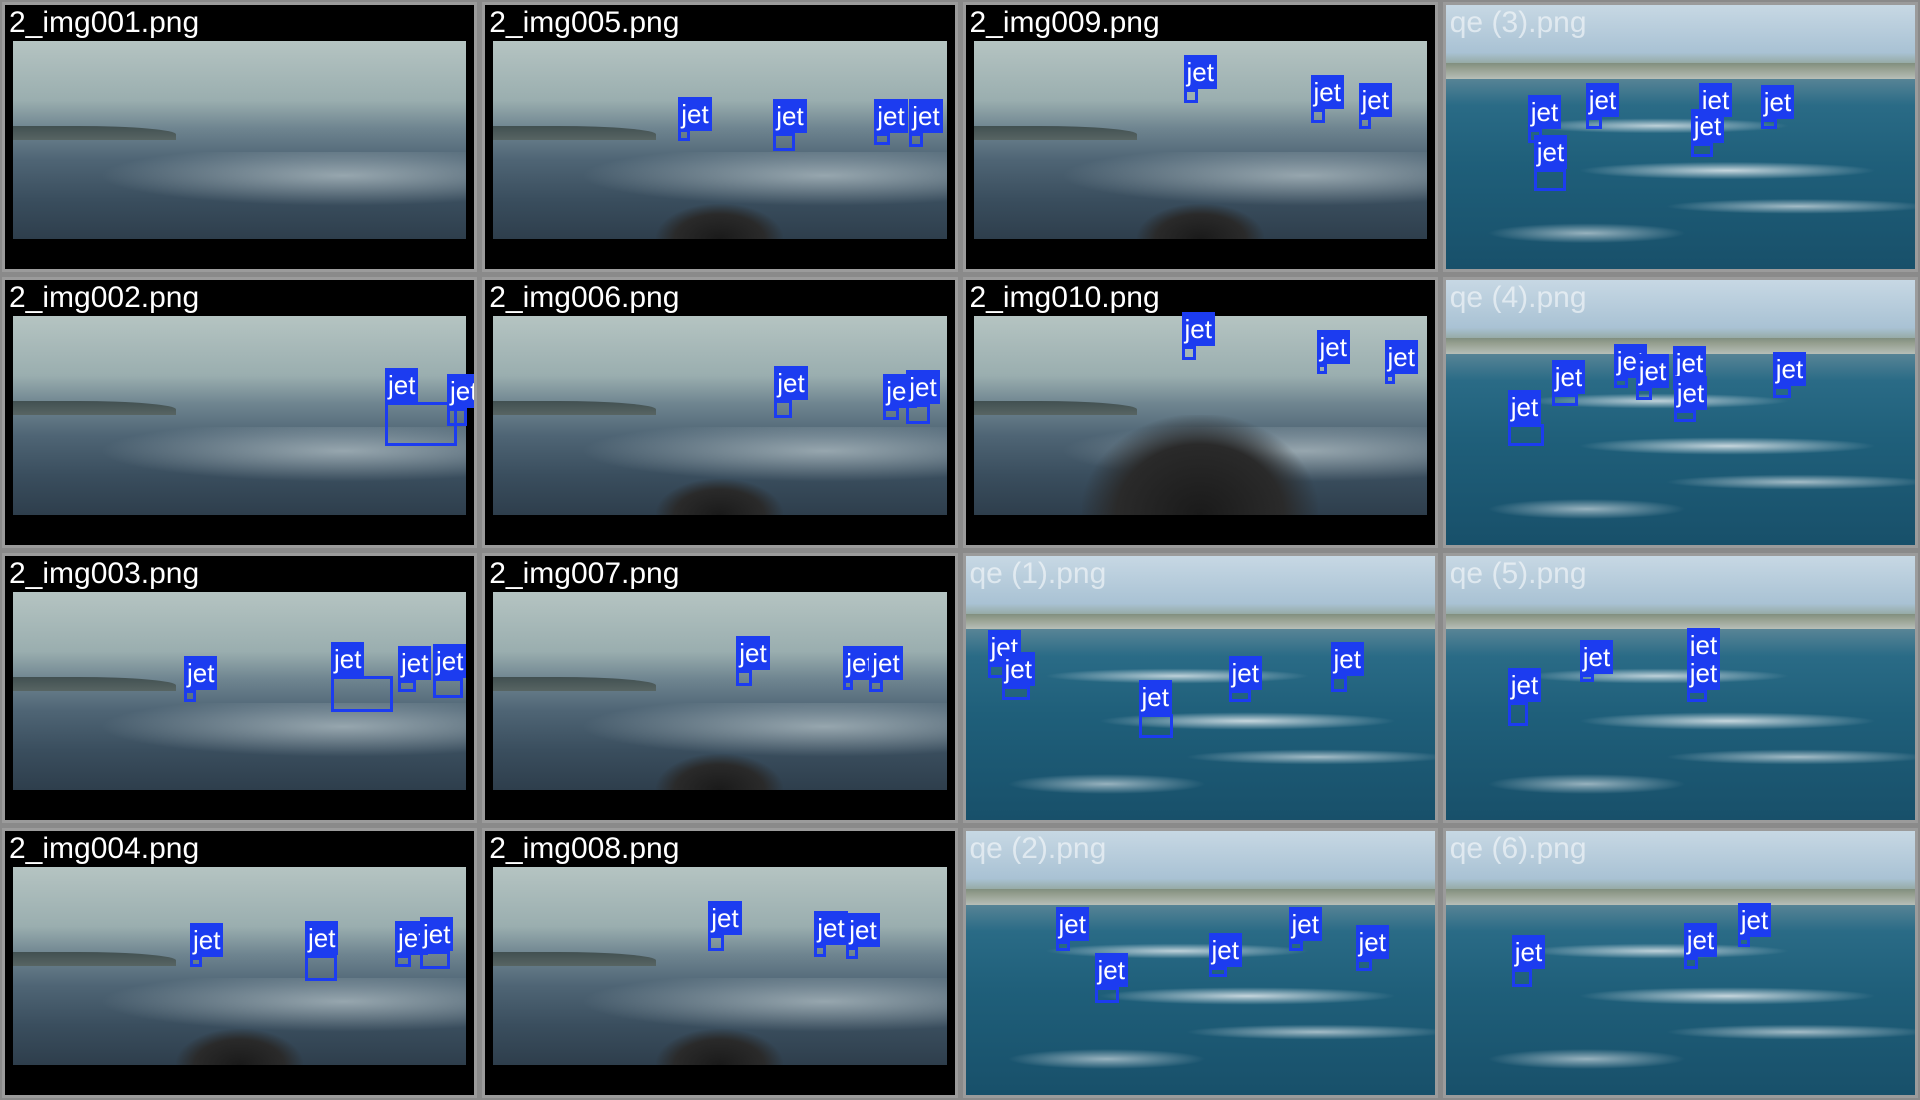  What do you see at coordinates (1064, 298) in the screenshot?
I see `tile-filename: 2_img010.png` at bounding box center [1064, 298].